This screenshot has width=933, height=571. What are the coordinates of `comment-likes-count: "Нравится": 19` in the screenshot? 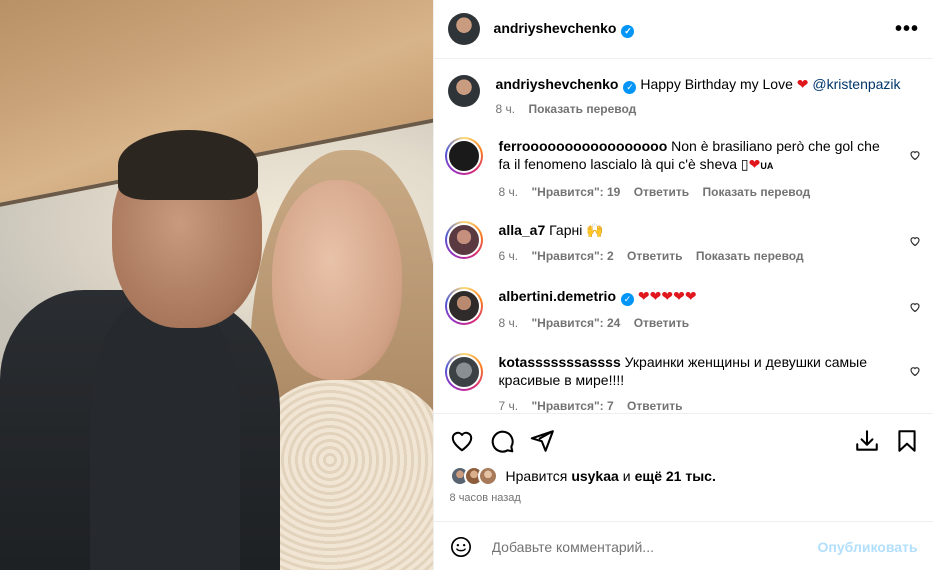 It's located at (575, 192).